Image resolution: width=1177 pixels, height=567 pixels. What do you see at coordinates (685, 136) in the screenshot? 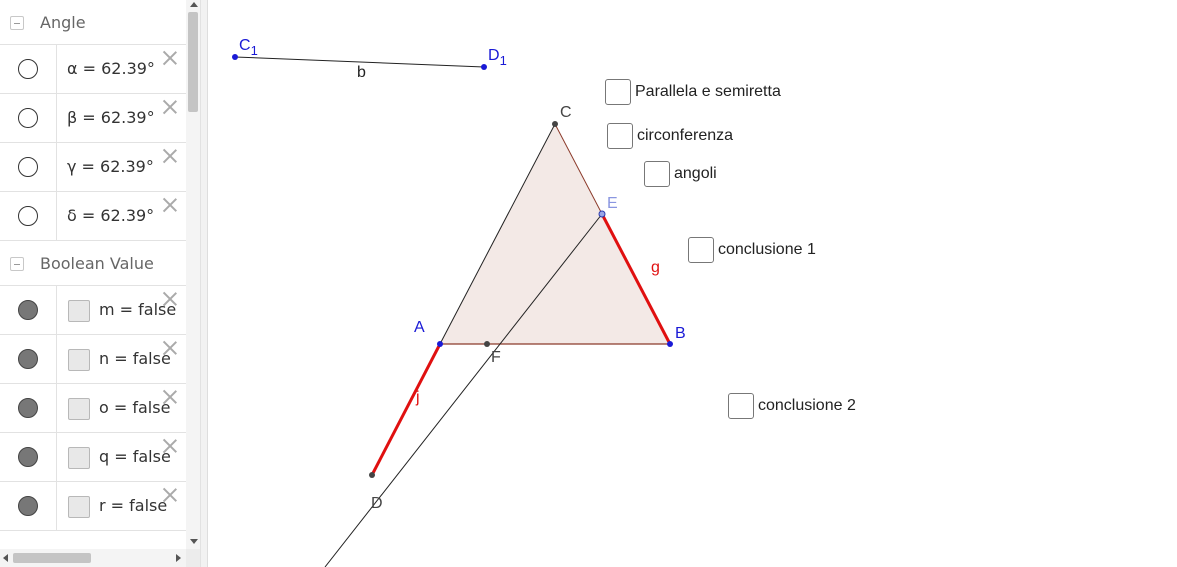
I see `checkbox-label: circonferenza` at bounding box center [685, 136].